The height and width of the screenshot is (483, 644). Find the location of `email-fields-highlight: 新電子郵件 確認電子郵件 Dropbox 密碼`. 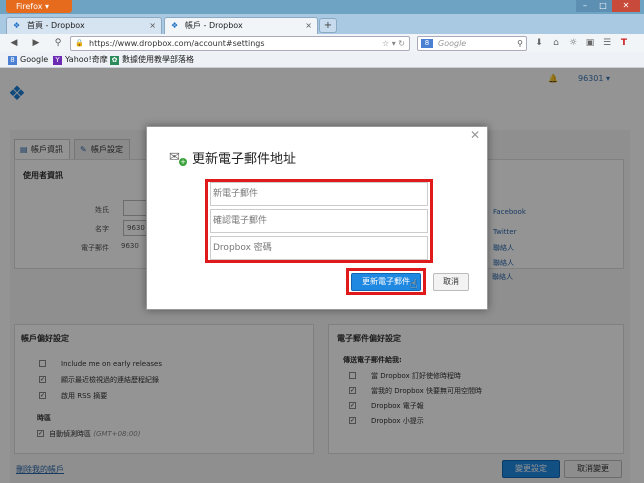

email-fields-highlight: 新電子郵件 確認電子郵件 Dropbox 密碼 is located at coordinates (319, 221).